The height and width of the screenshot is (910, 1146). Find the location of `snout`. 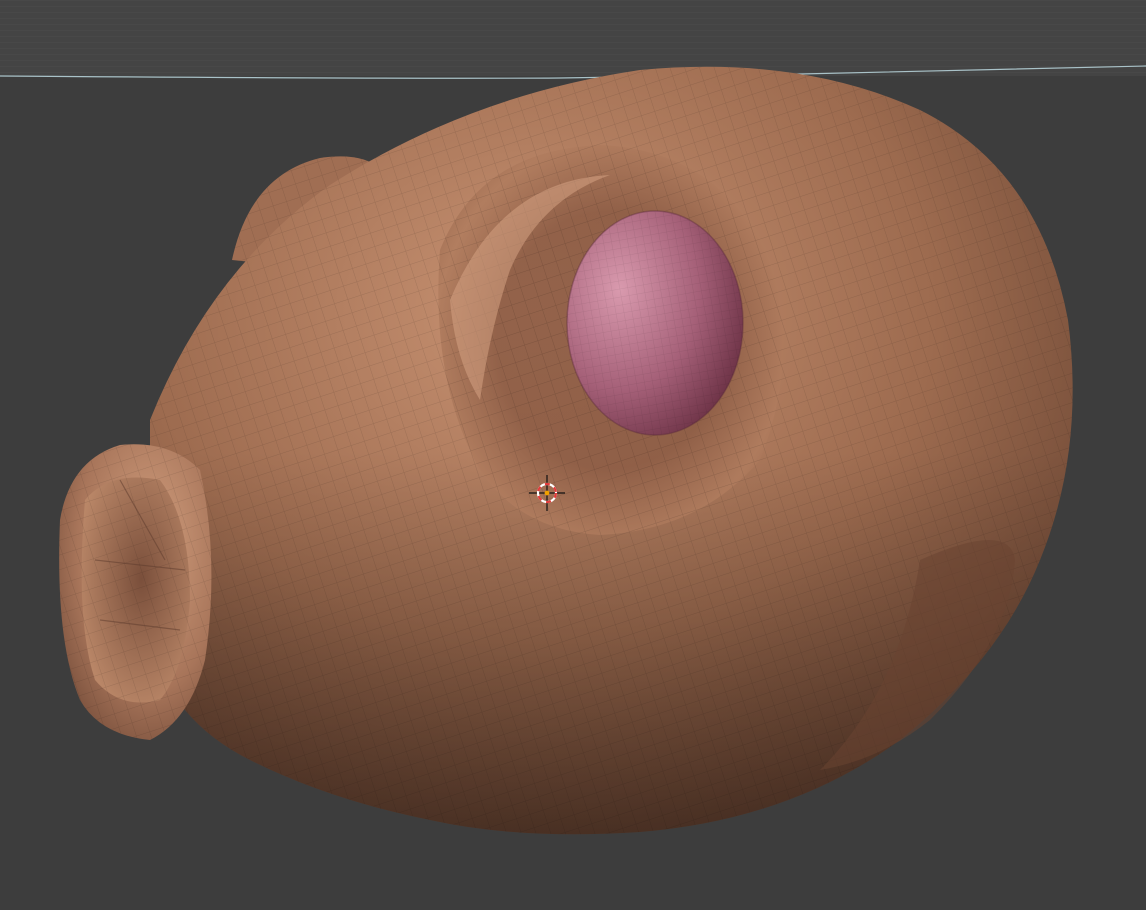

snout is located at coordinates (135, 592).